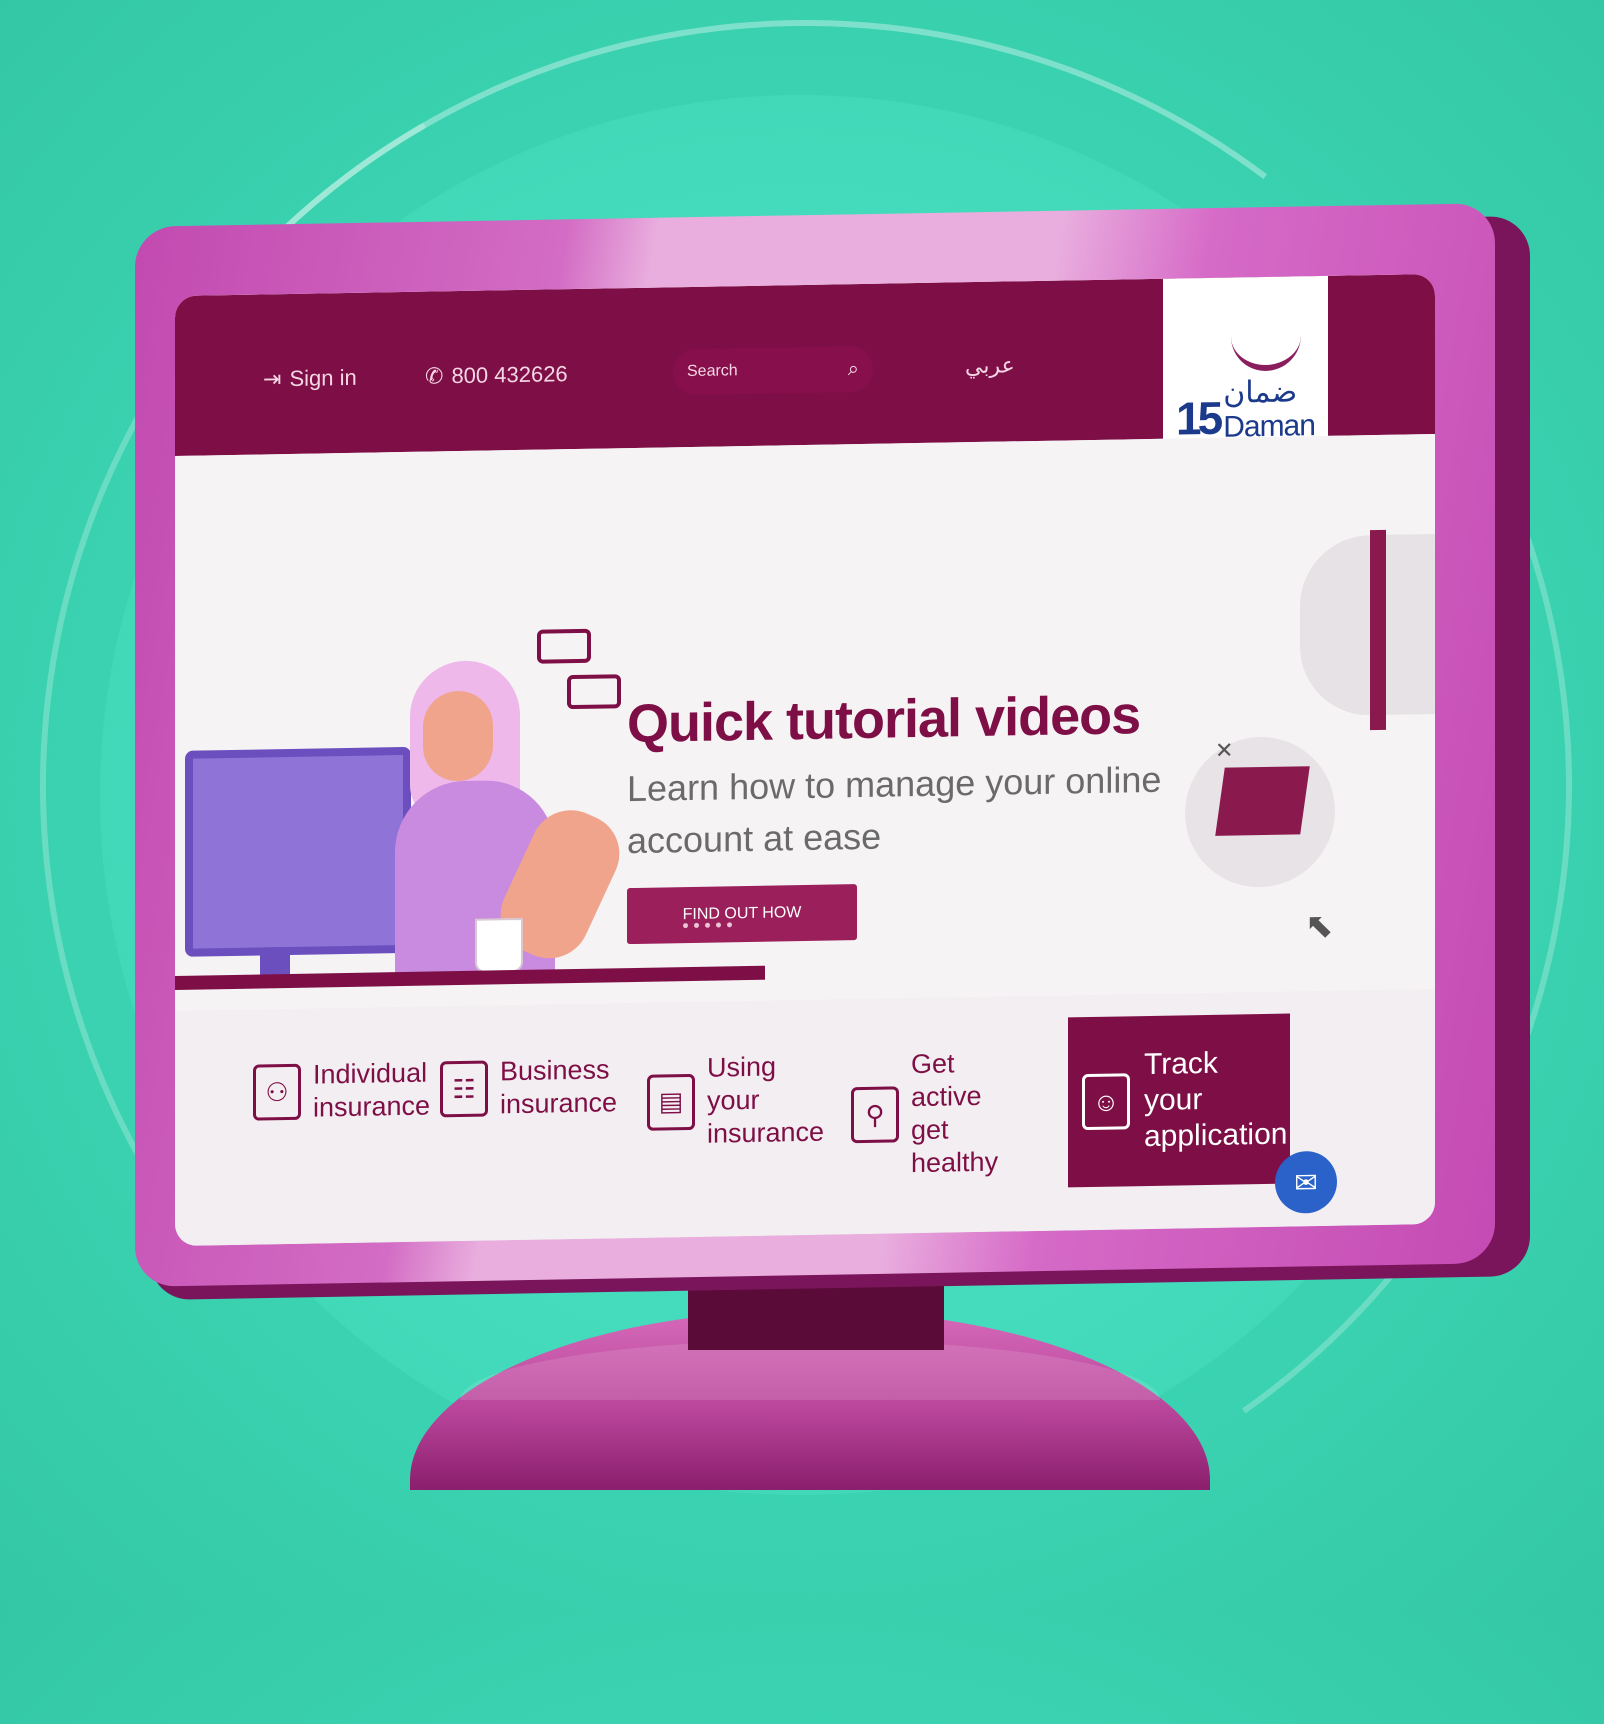 This screenshot has width=1604, height=1724. What do you see at coordinates (298, 851) in the screenshot?
I see `illustration-computer` at bounding box center [298, 851].